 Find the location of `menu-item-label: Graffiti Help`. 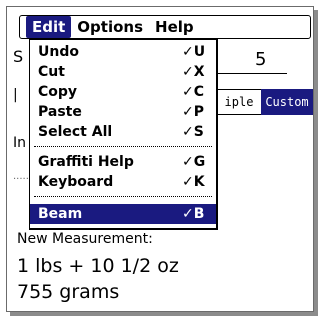

menu-item-label: Graffiti Help is located at coordinates (86, 162).